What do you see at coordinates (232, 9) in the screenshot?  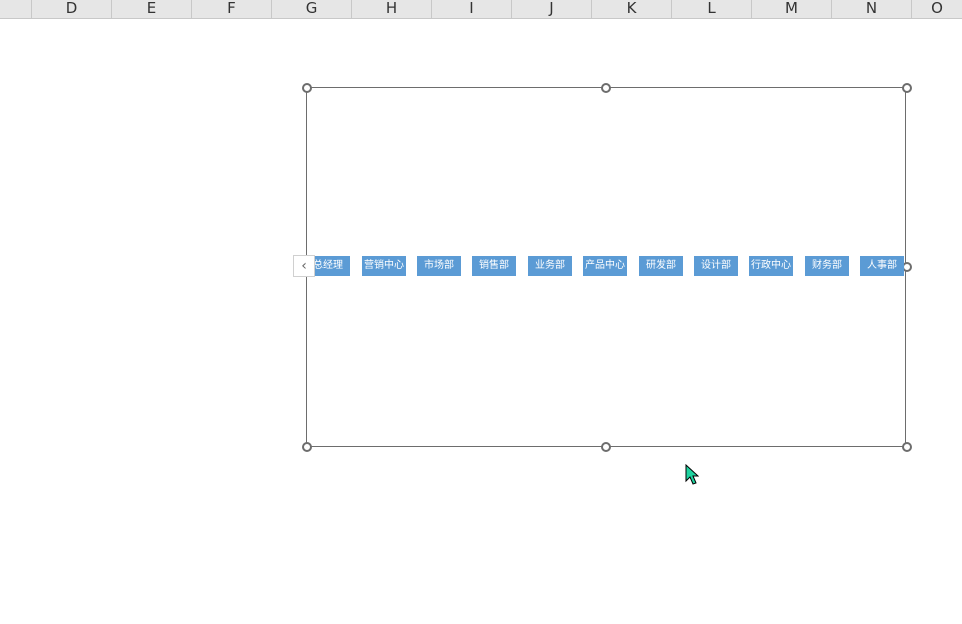 I see `column-header-f: F` at bounding box center [232, 9].